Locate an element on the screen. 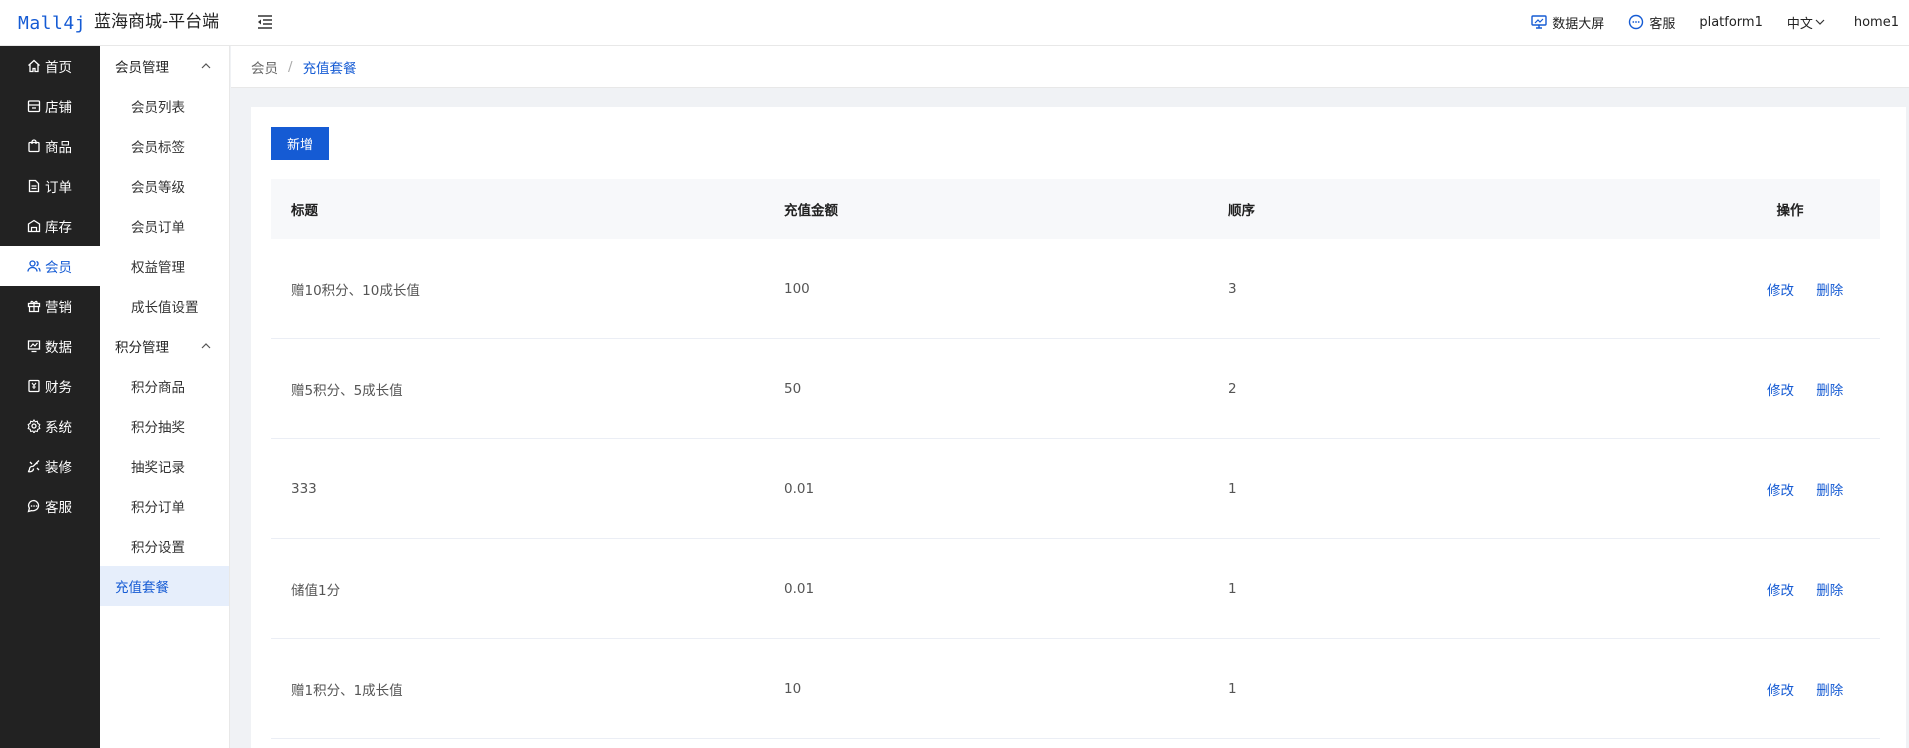  language-select: 中文 is located at coordinates (1808, 22).